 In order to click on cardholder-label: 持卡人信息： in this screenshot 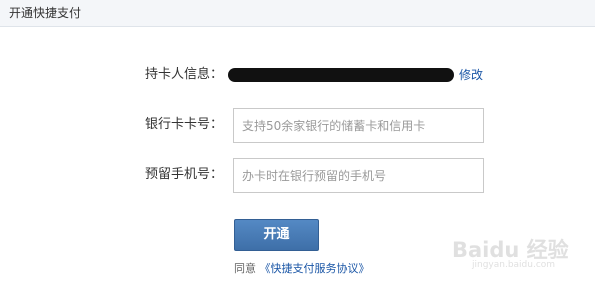, I will do `click(184, 74)`.